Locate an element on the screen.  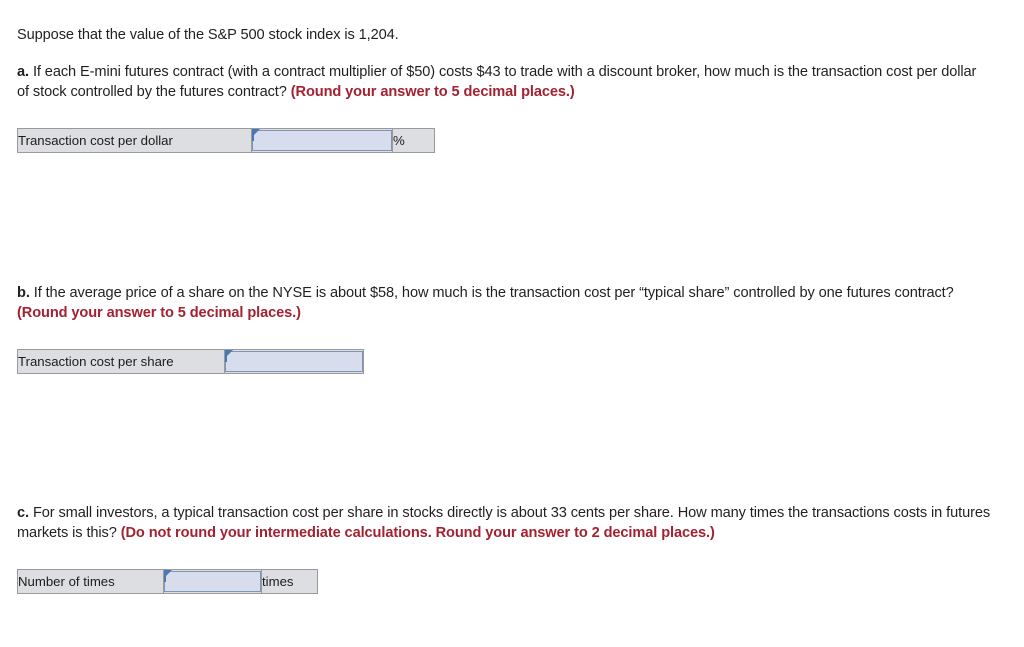
answer-b-field-wrap is located at coordinates (294, 361).